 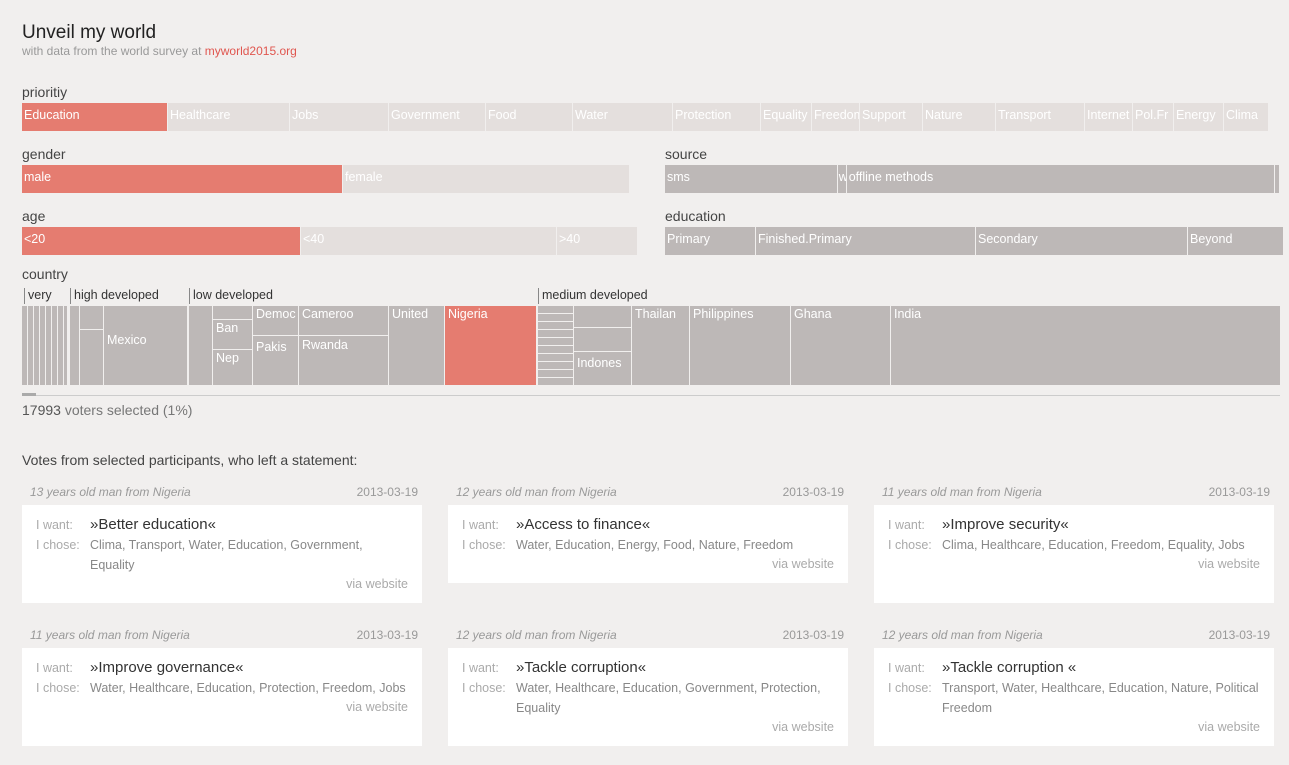 What do you see at coordinates (529, 117) in the screenshot?
I see `priority-food: Food` at bounding box center [529, 117].